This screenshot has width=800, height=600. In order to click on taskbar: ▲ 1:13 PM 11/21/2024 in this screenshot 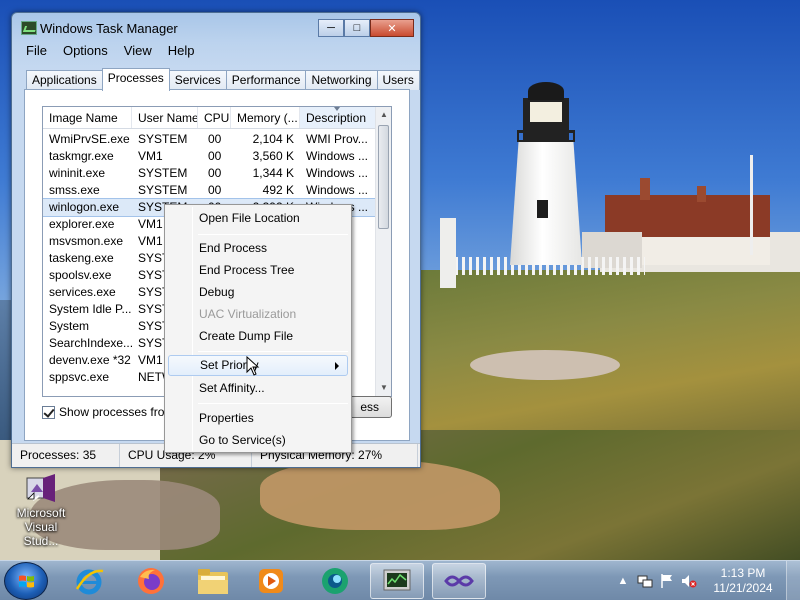, I will do `click(400, 580)`.